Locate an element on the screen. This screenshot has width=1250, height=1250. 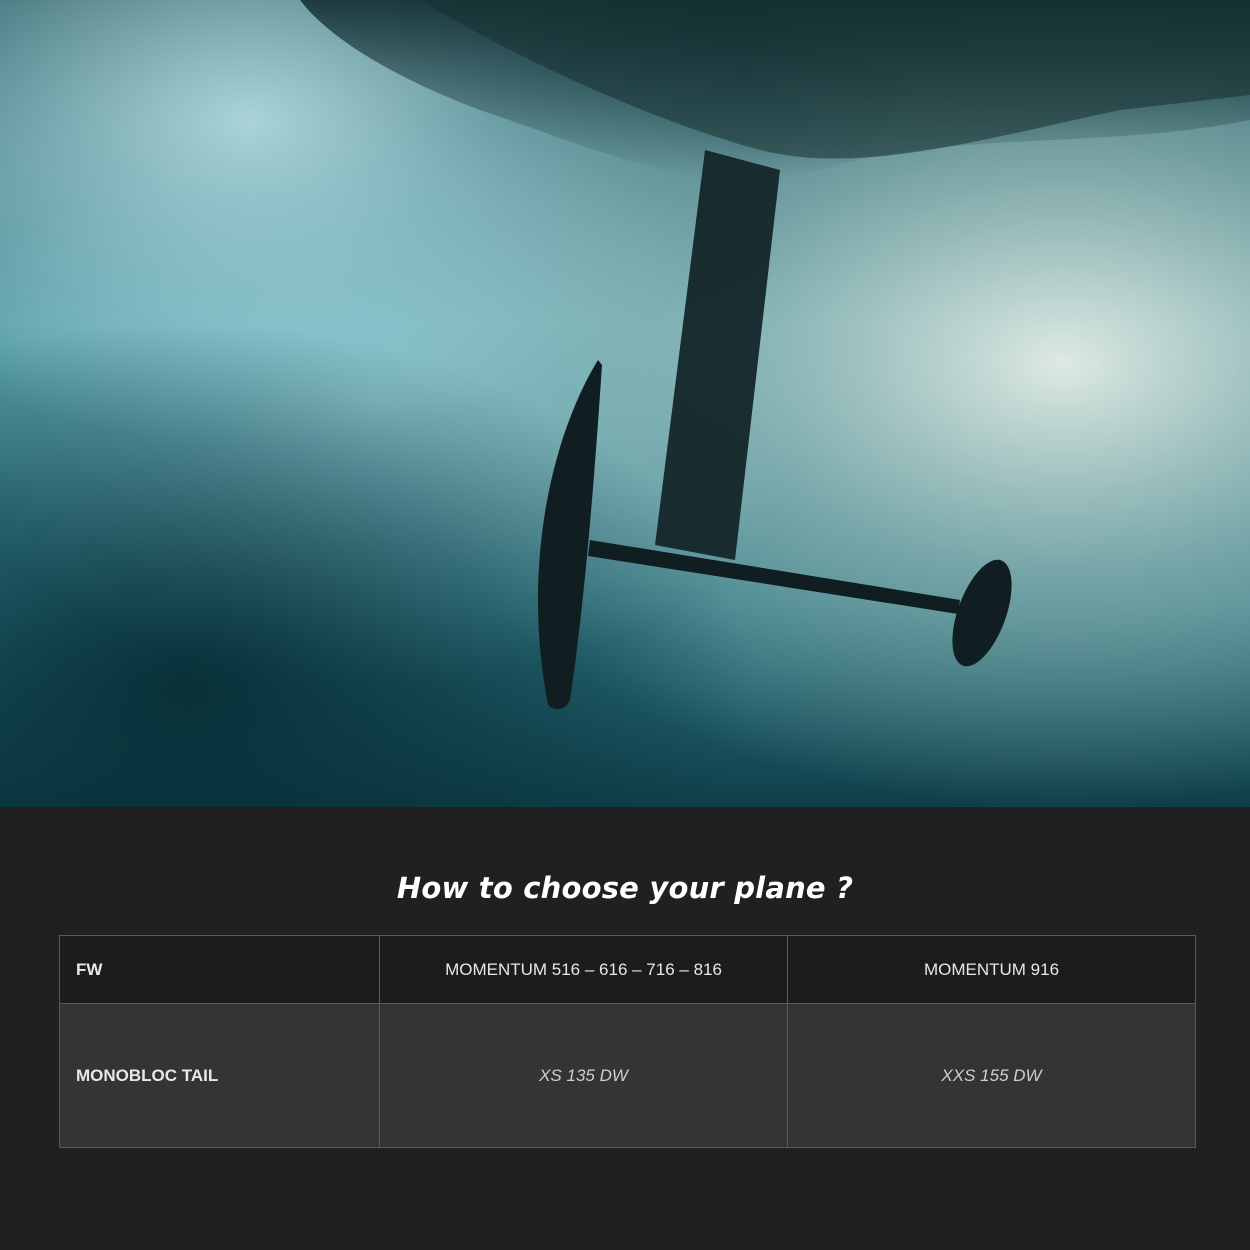
header-col-momentum-916: MOMENTUM 916 is located at coordinates (991, 969).